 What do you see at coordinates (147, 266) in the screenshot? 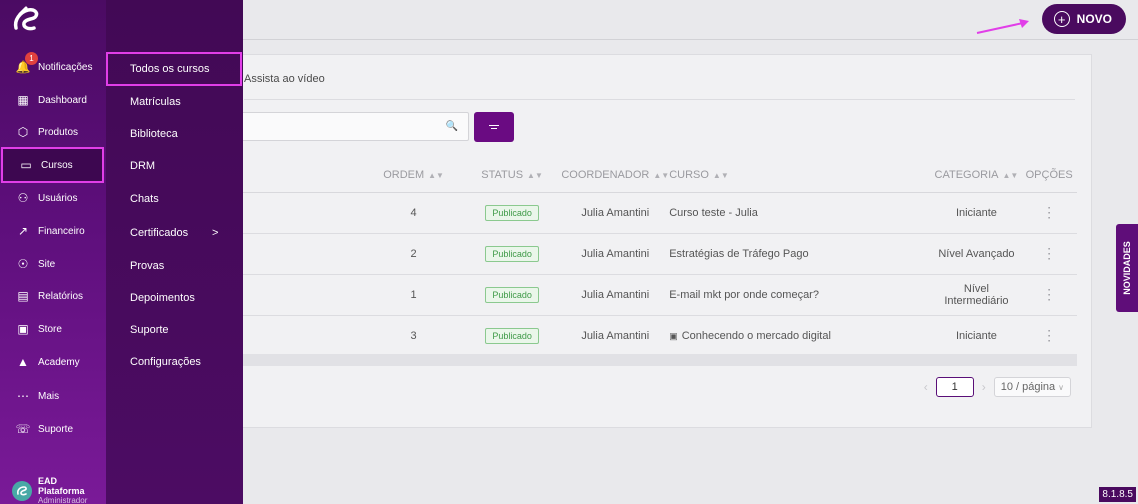
I see `submenu-item-provas: Provas` at bounding box center [147, 266].